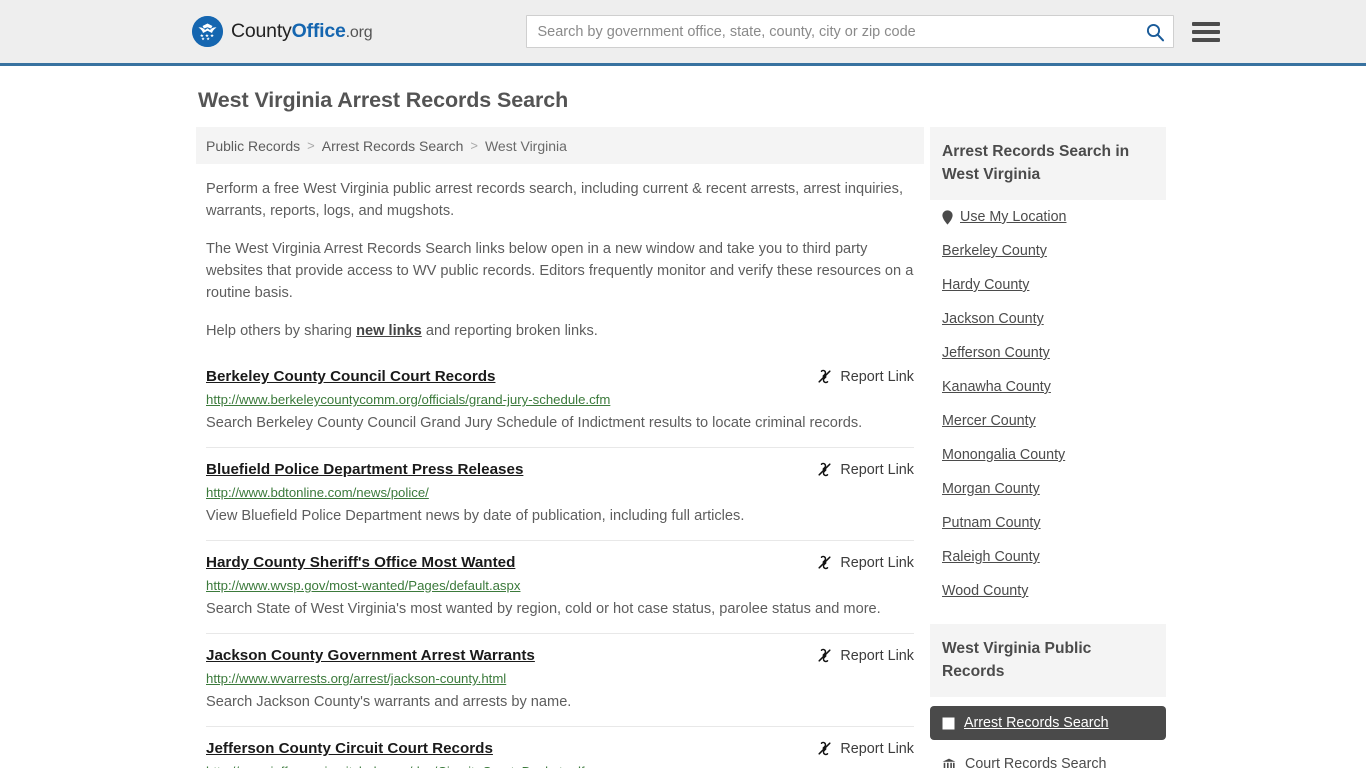 The width and height of the screenshot is (1366, 768). I want to click on list-item: Morgan County, so click(1048, 489).